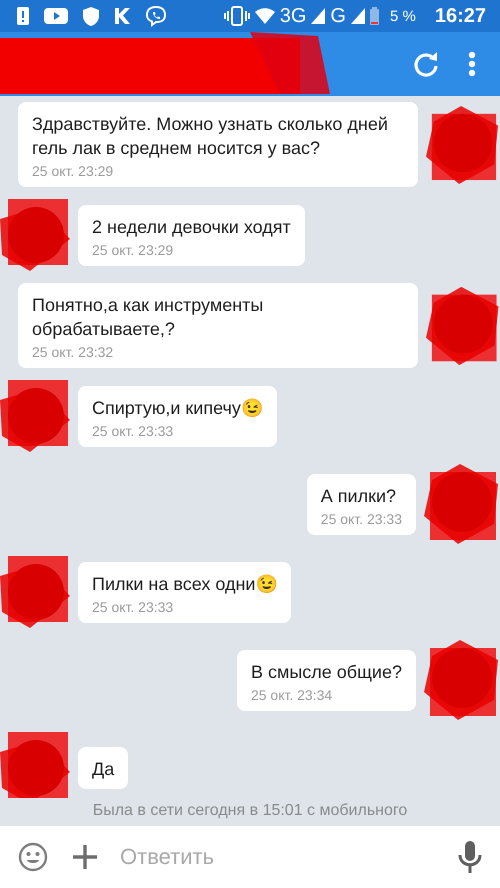 The width and height of the screenshot is (500, 888). Describe the element at coordinates (103, 769) in the screenshot. I see `message-text: Да` at that location.